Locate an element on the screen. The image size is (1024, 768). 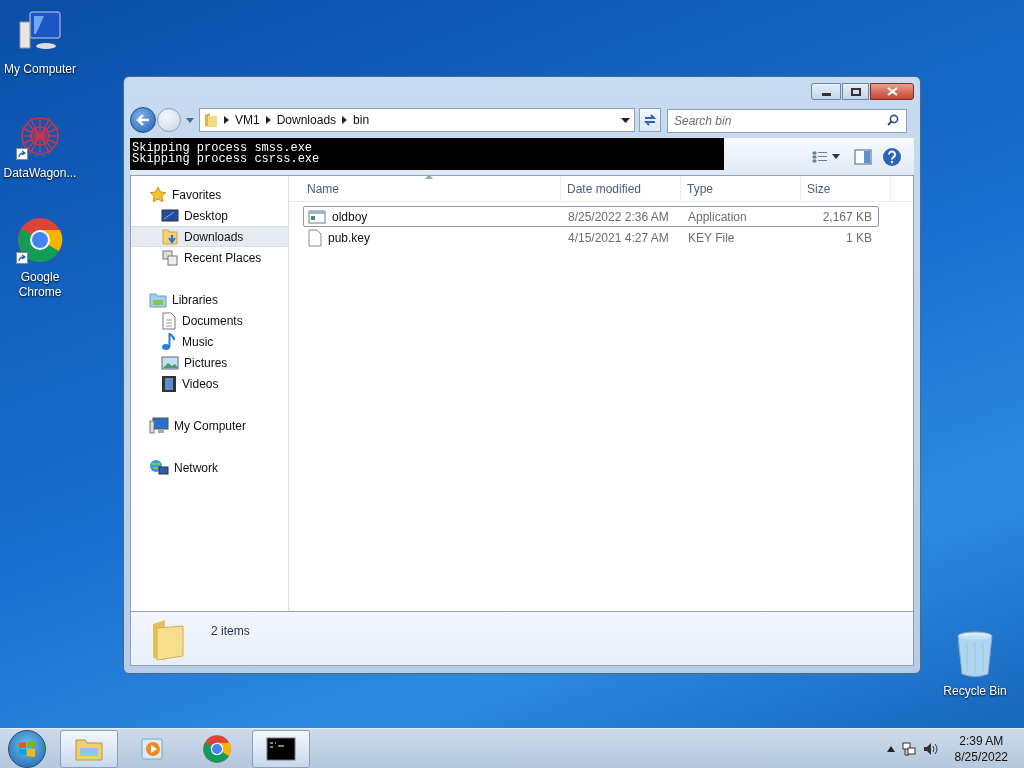
nav-item: Favorites is located at coordinates (209, 194).